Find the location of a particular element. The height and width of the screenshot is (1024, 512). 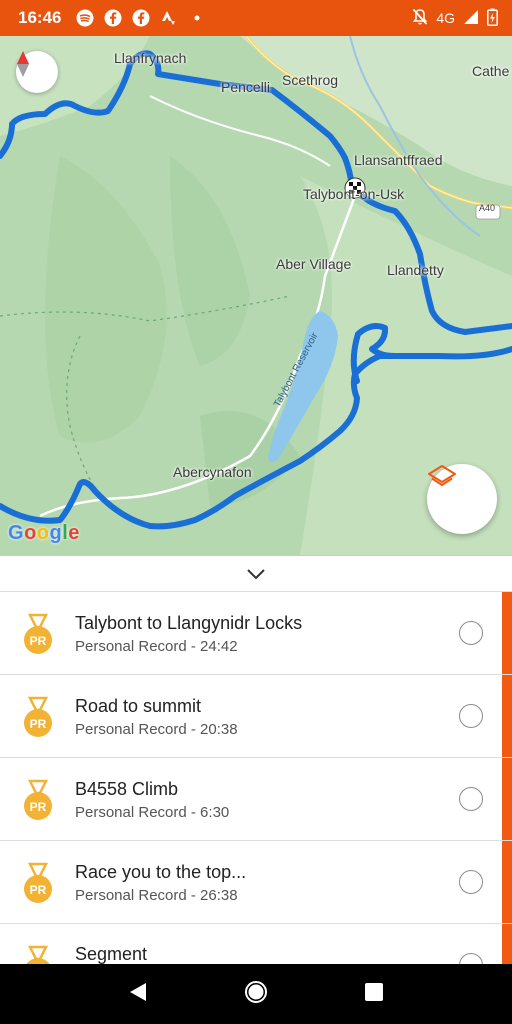

spotify-icon is located at coordinates (85, 18).